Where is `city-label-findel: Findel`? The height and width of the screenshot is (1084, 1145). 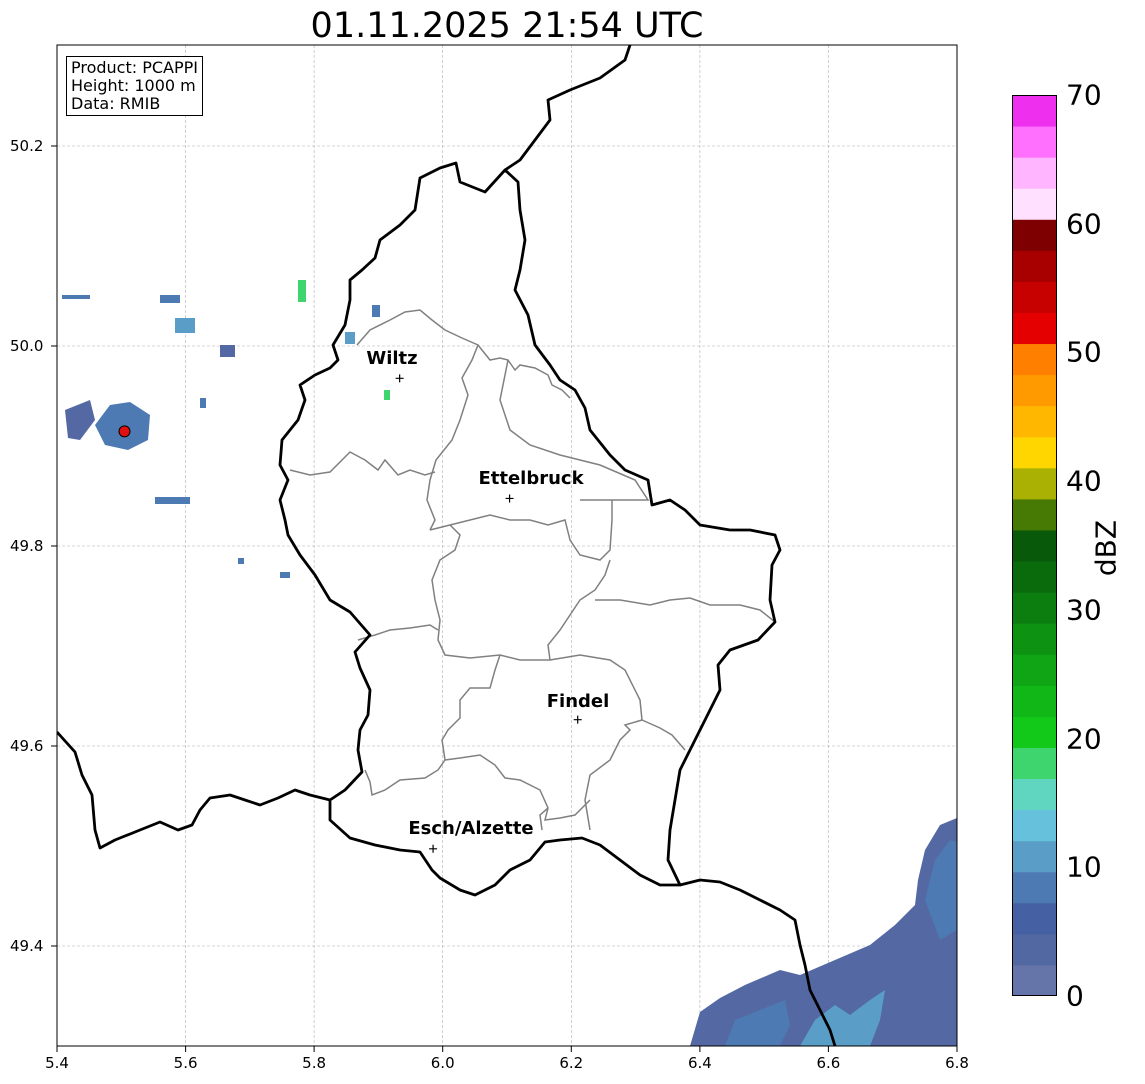 city-label-findel: Findel is located at coordinates (578, 701).